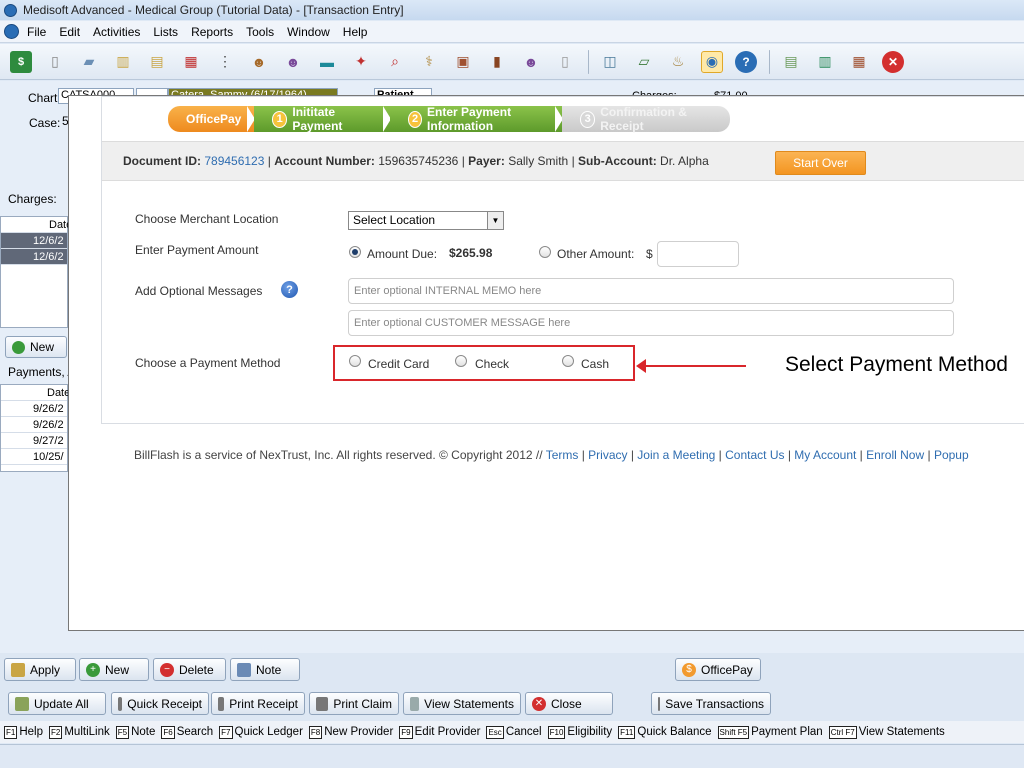 The height and width of the screenshot is (768, 1024). I want to click on binder-icon: ▮, so click(497, 62).